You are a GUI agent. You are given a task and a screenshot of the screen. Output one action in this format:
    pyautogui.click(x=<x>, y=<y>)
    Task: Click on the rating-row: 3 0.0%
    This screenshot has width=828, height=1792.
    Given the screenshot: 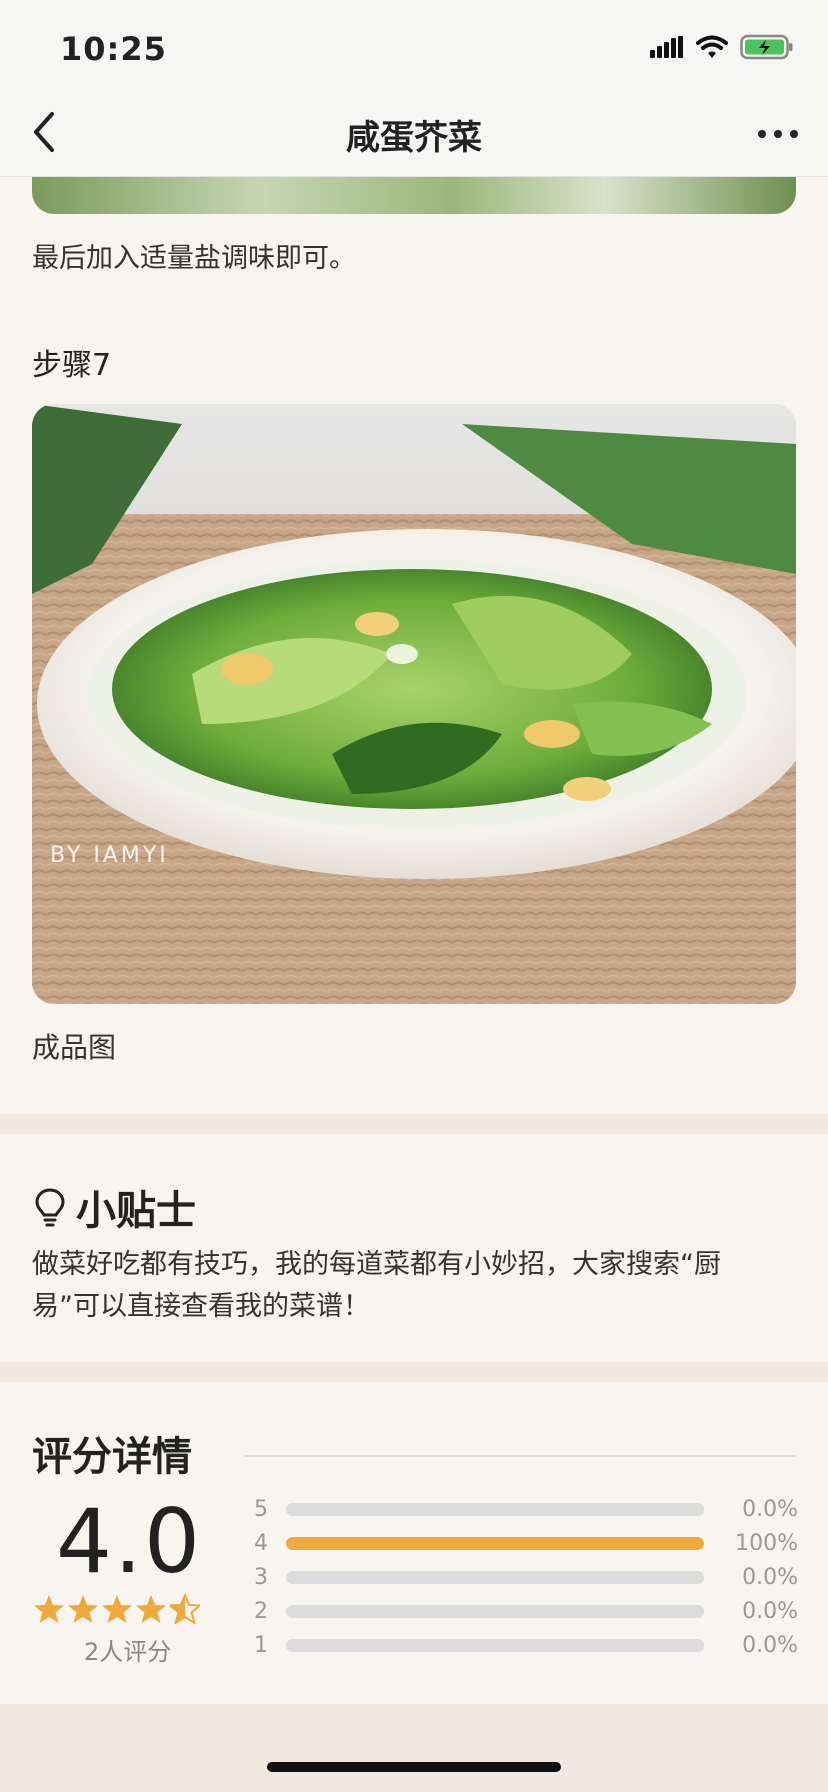 What is the action you would take?
    pyautogui.click(x=526, y=1577)
    